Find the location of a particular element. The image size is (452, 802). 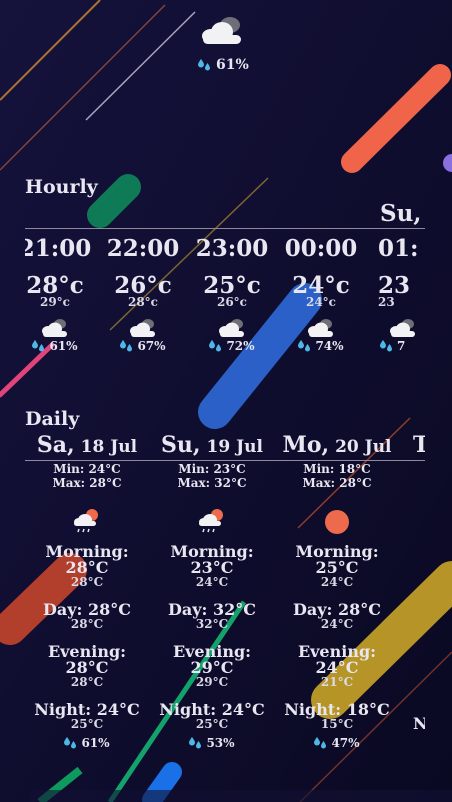

day-part-forecast: Day: 32°C 32°C is located at coordinates (212, 615).